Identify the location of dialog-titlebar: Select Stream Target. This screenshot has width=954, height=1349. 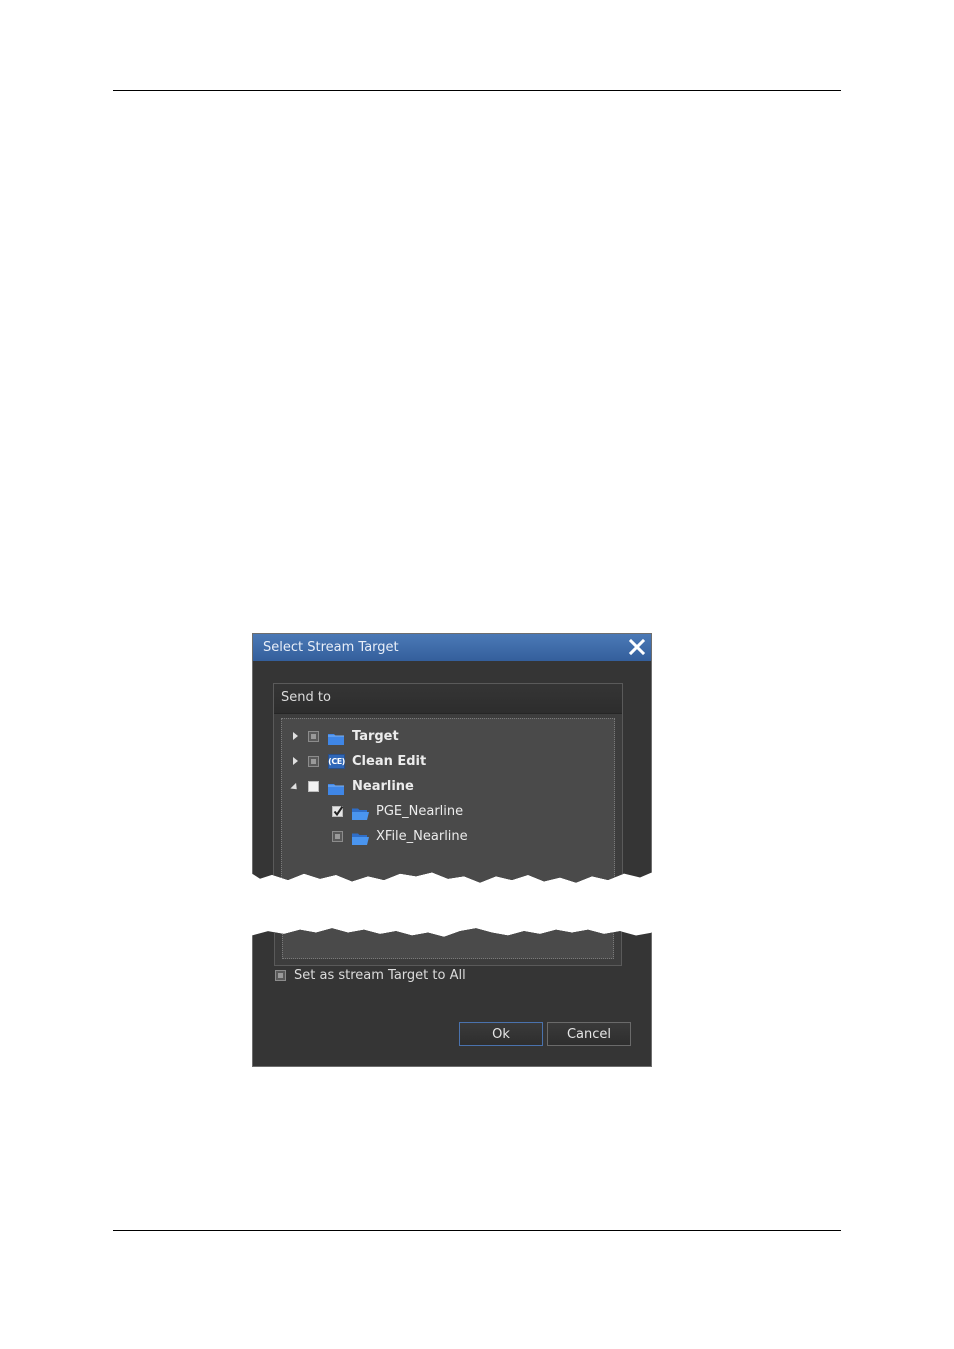
(452, 647).